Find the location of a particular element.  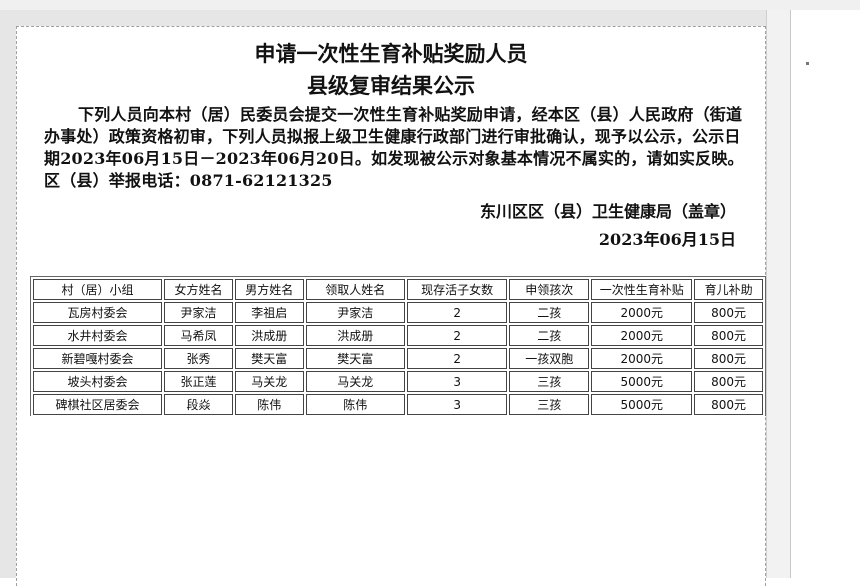

table-cell: 马希凤 is located at coordinates (198, 335).